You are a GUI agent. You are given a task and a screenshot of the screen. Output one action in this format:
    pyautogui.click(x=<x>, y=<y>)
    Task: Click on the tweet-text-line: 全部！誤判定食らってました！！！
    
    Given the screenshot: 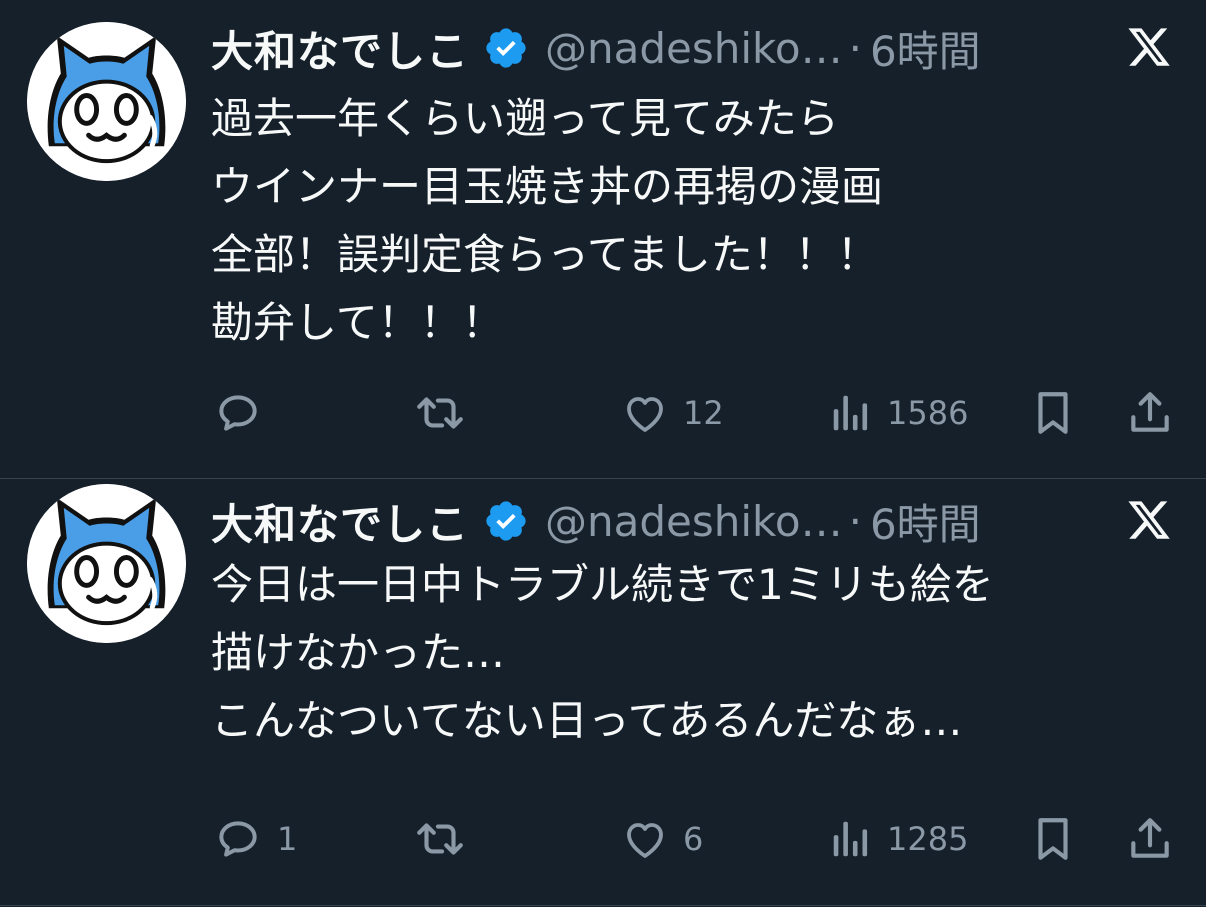 What is the action you would take?
    pyautogui.click(x=545, y=254)
    